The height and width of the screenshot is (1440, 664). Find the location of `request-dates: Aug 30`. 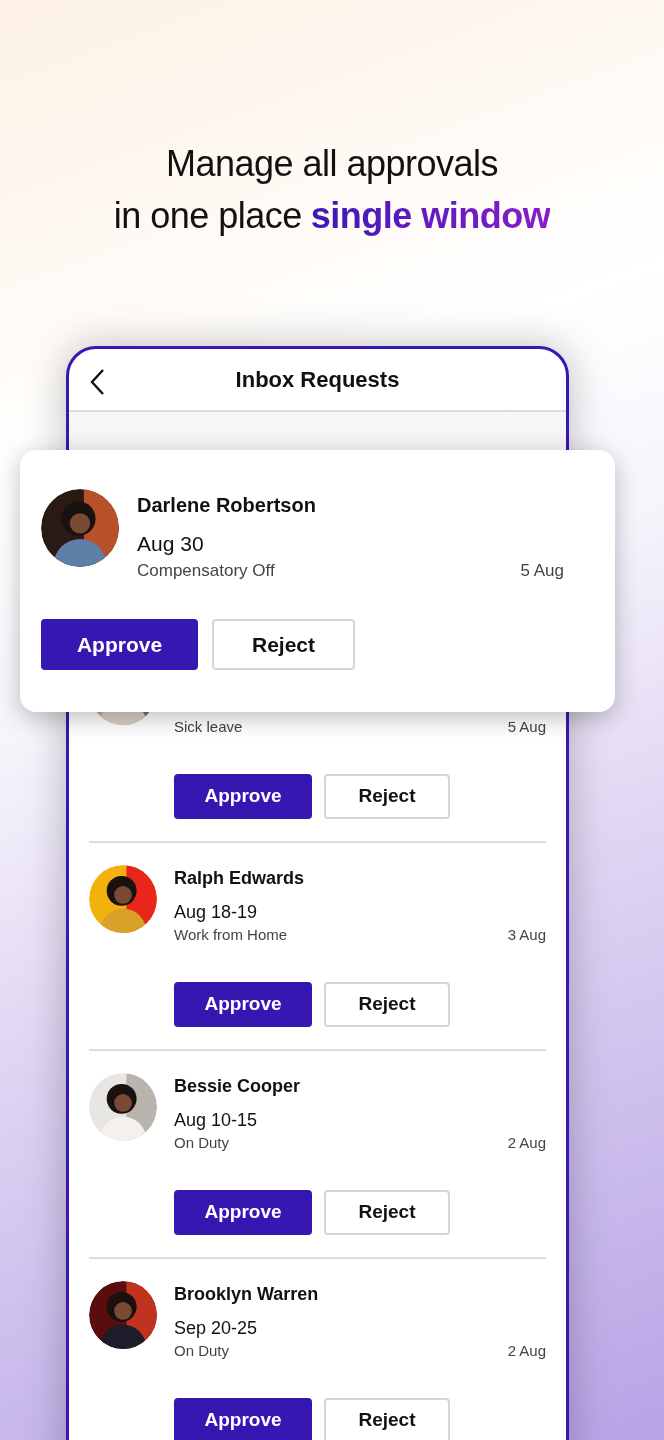

request-dates: Aug 30 is located at coordinates (170, 544).